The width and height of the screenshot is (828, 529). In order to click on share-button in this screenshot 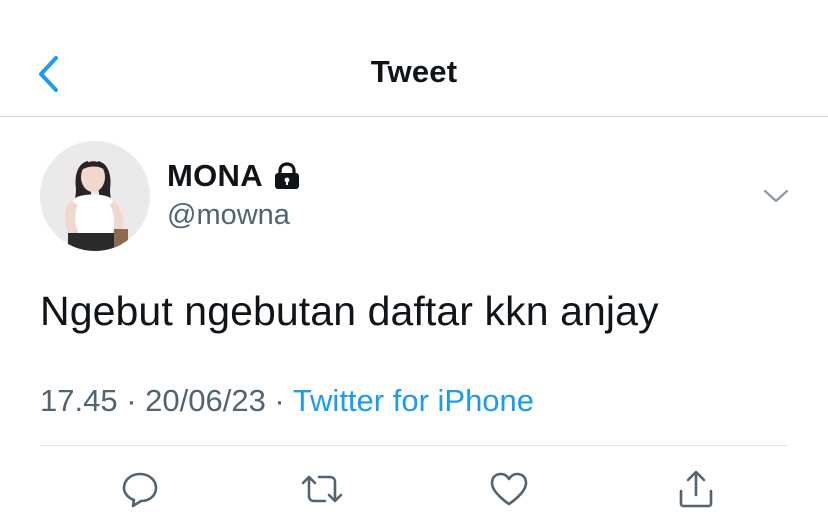, I will do `click(696, 489)`.